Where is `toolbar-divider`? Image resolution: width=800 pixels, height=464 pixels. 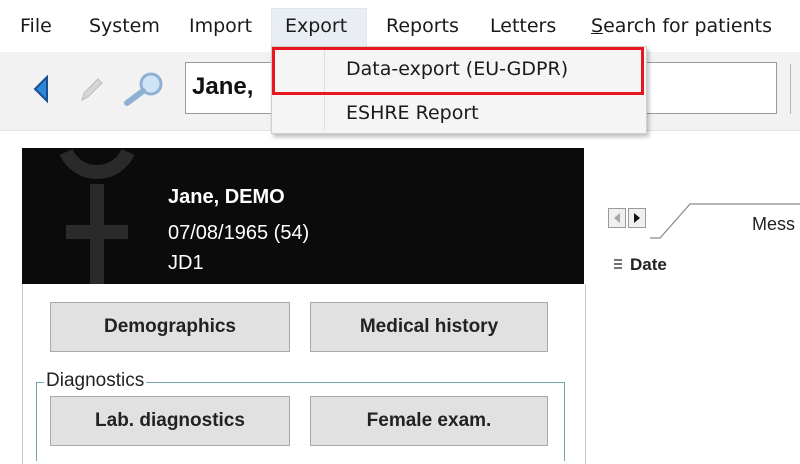
toolbar-divider is located at coordinates (790, 89).